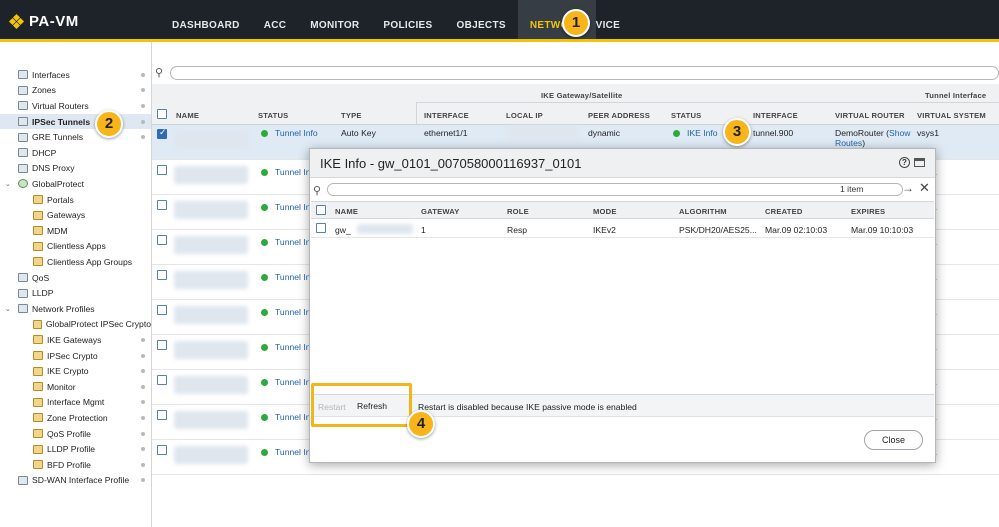  I want to click on sidebar-item-mdm: MDM, so click(75, 231).